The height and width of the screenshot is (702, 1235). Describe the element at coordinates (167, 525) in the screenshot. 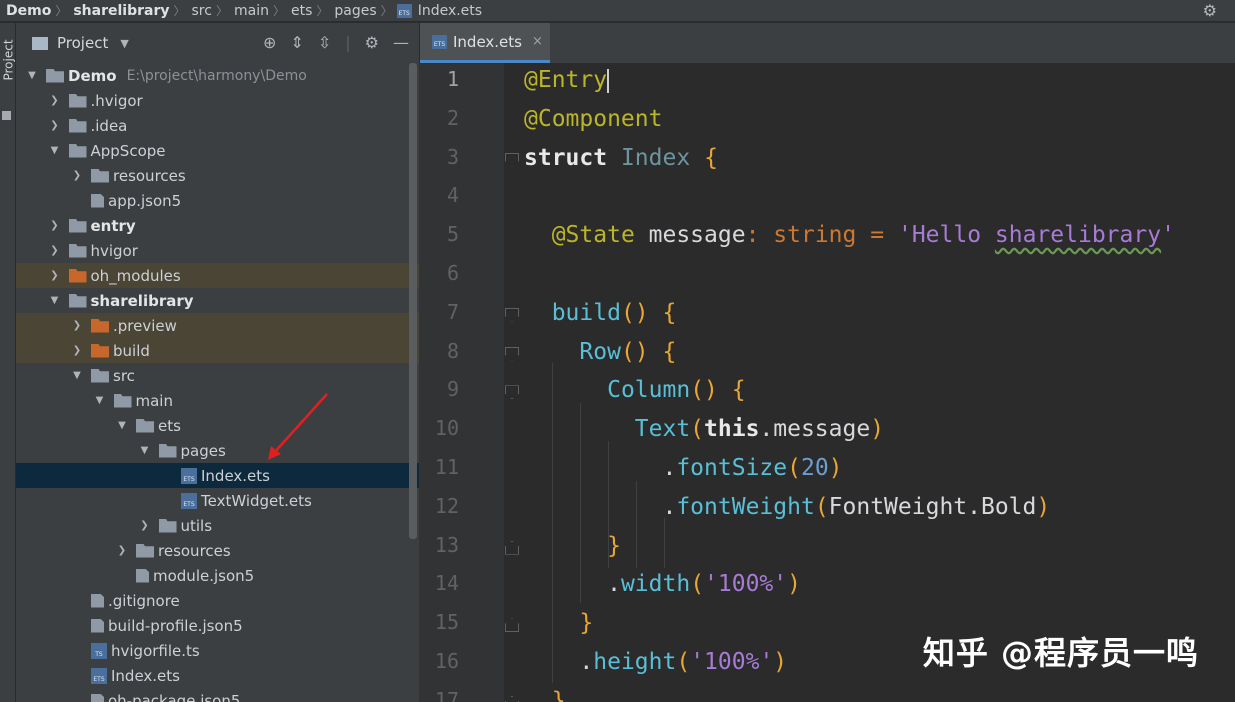

I see `folder-icon` at that location.